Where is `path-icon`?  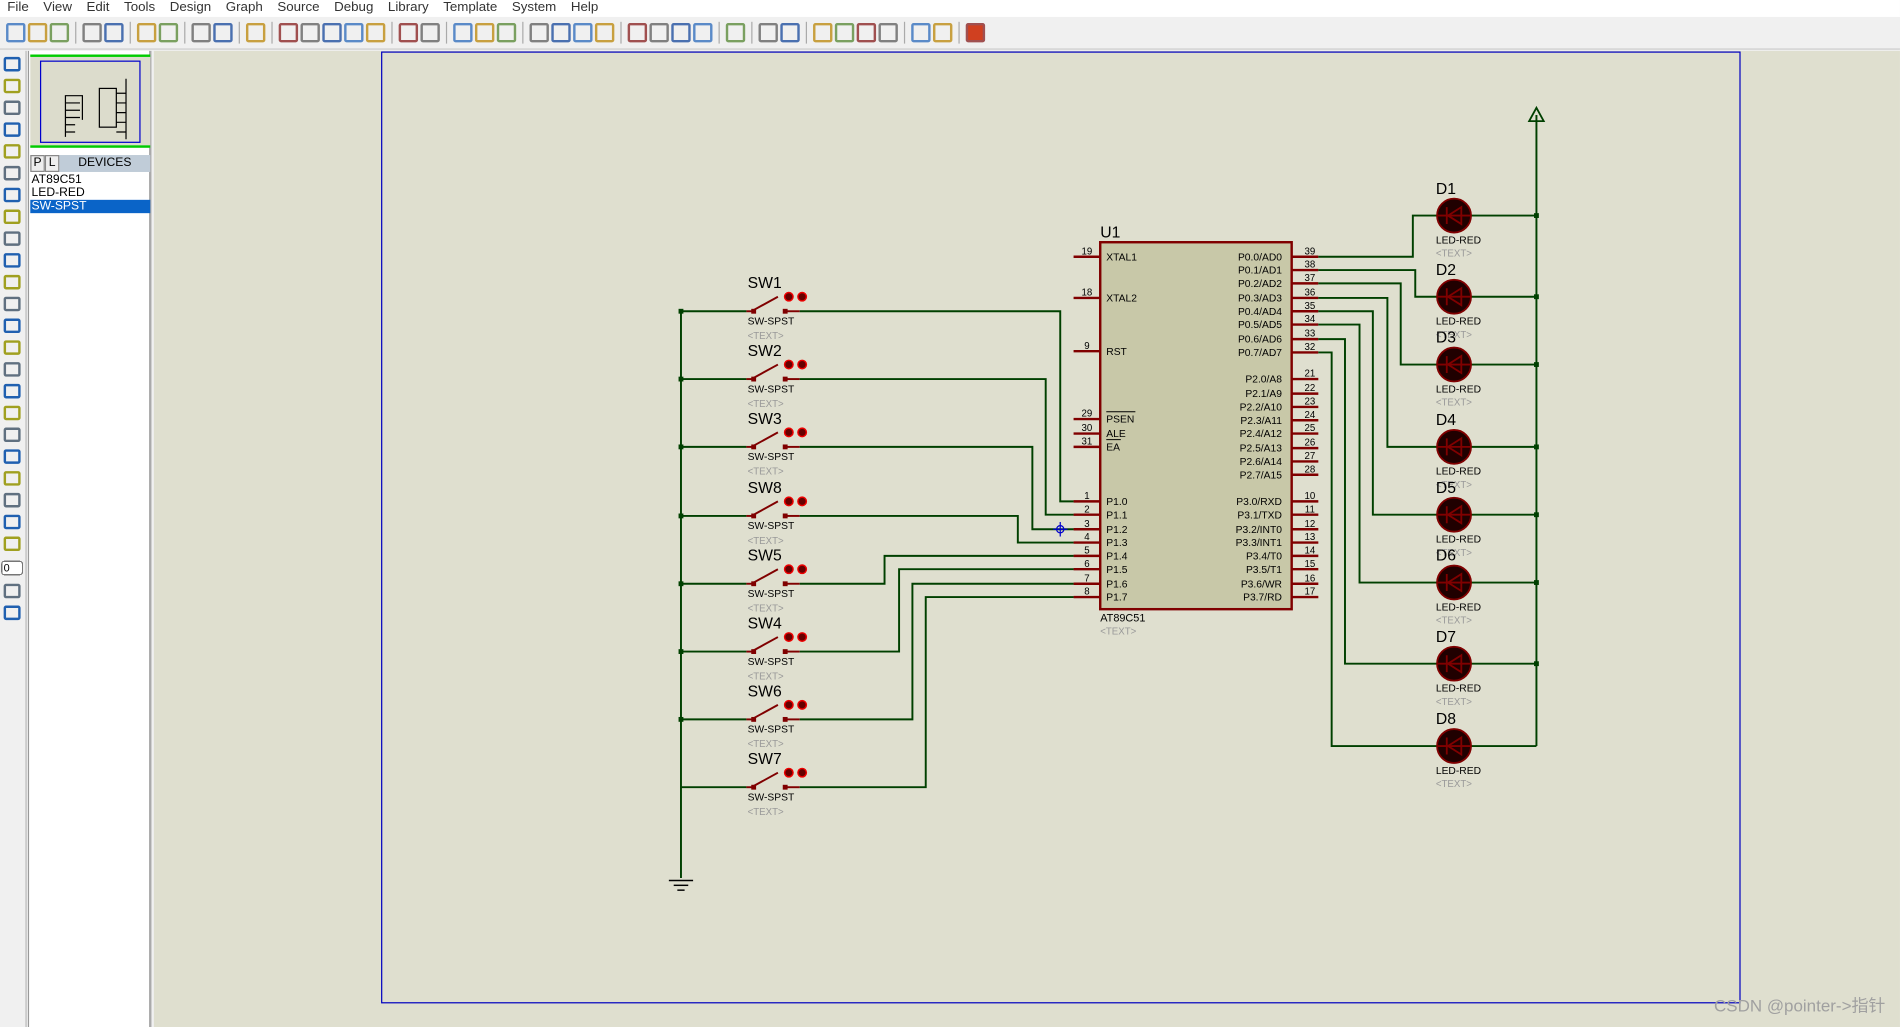 path-icon is located at coordinates (12, 478).